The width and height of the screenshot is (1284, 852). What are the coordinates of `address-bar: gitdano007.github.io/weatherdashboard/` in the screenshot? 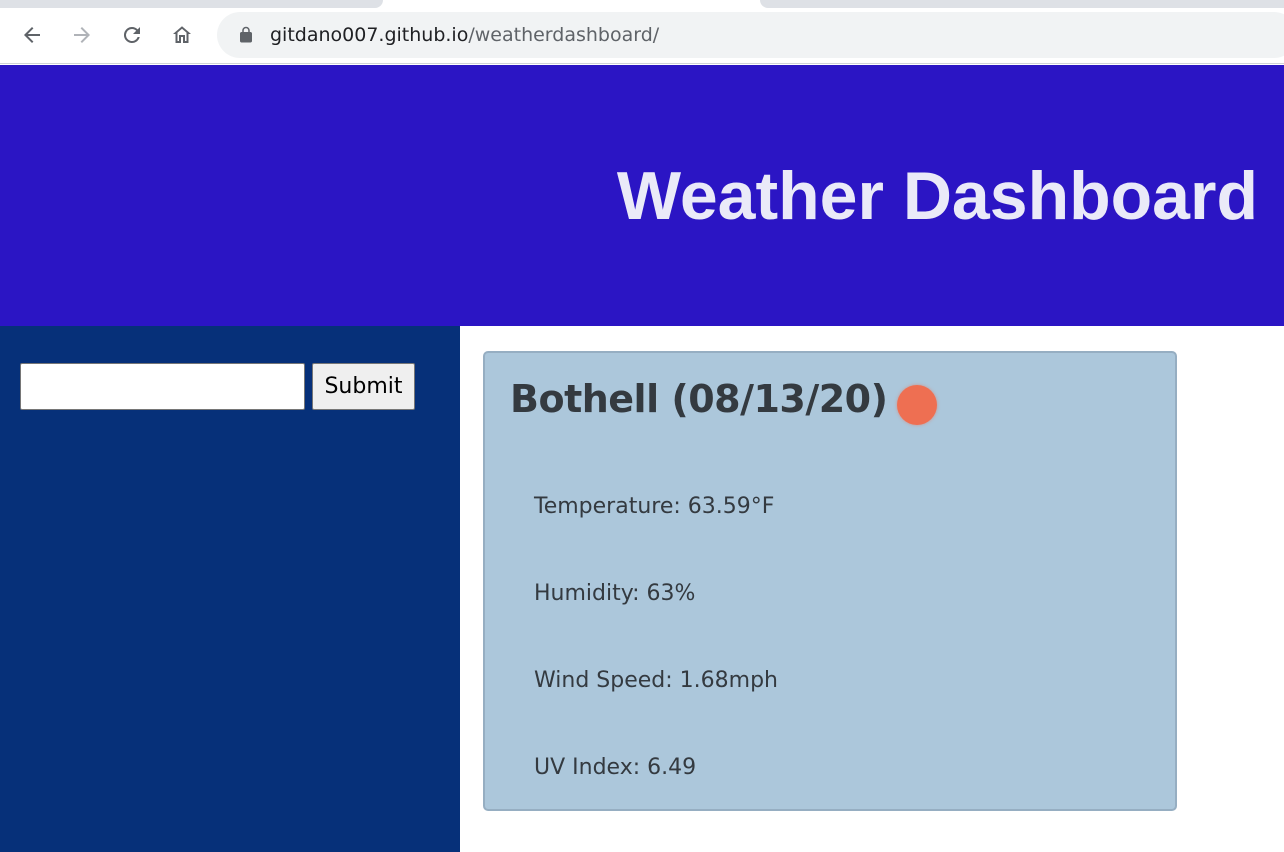 It's located at (750, 35).